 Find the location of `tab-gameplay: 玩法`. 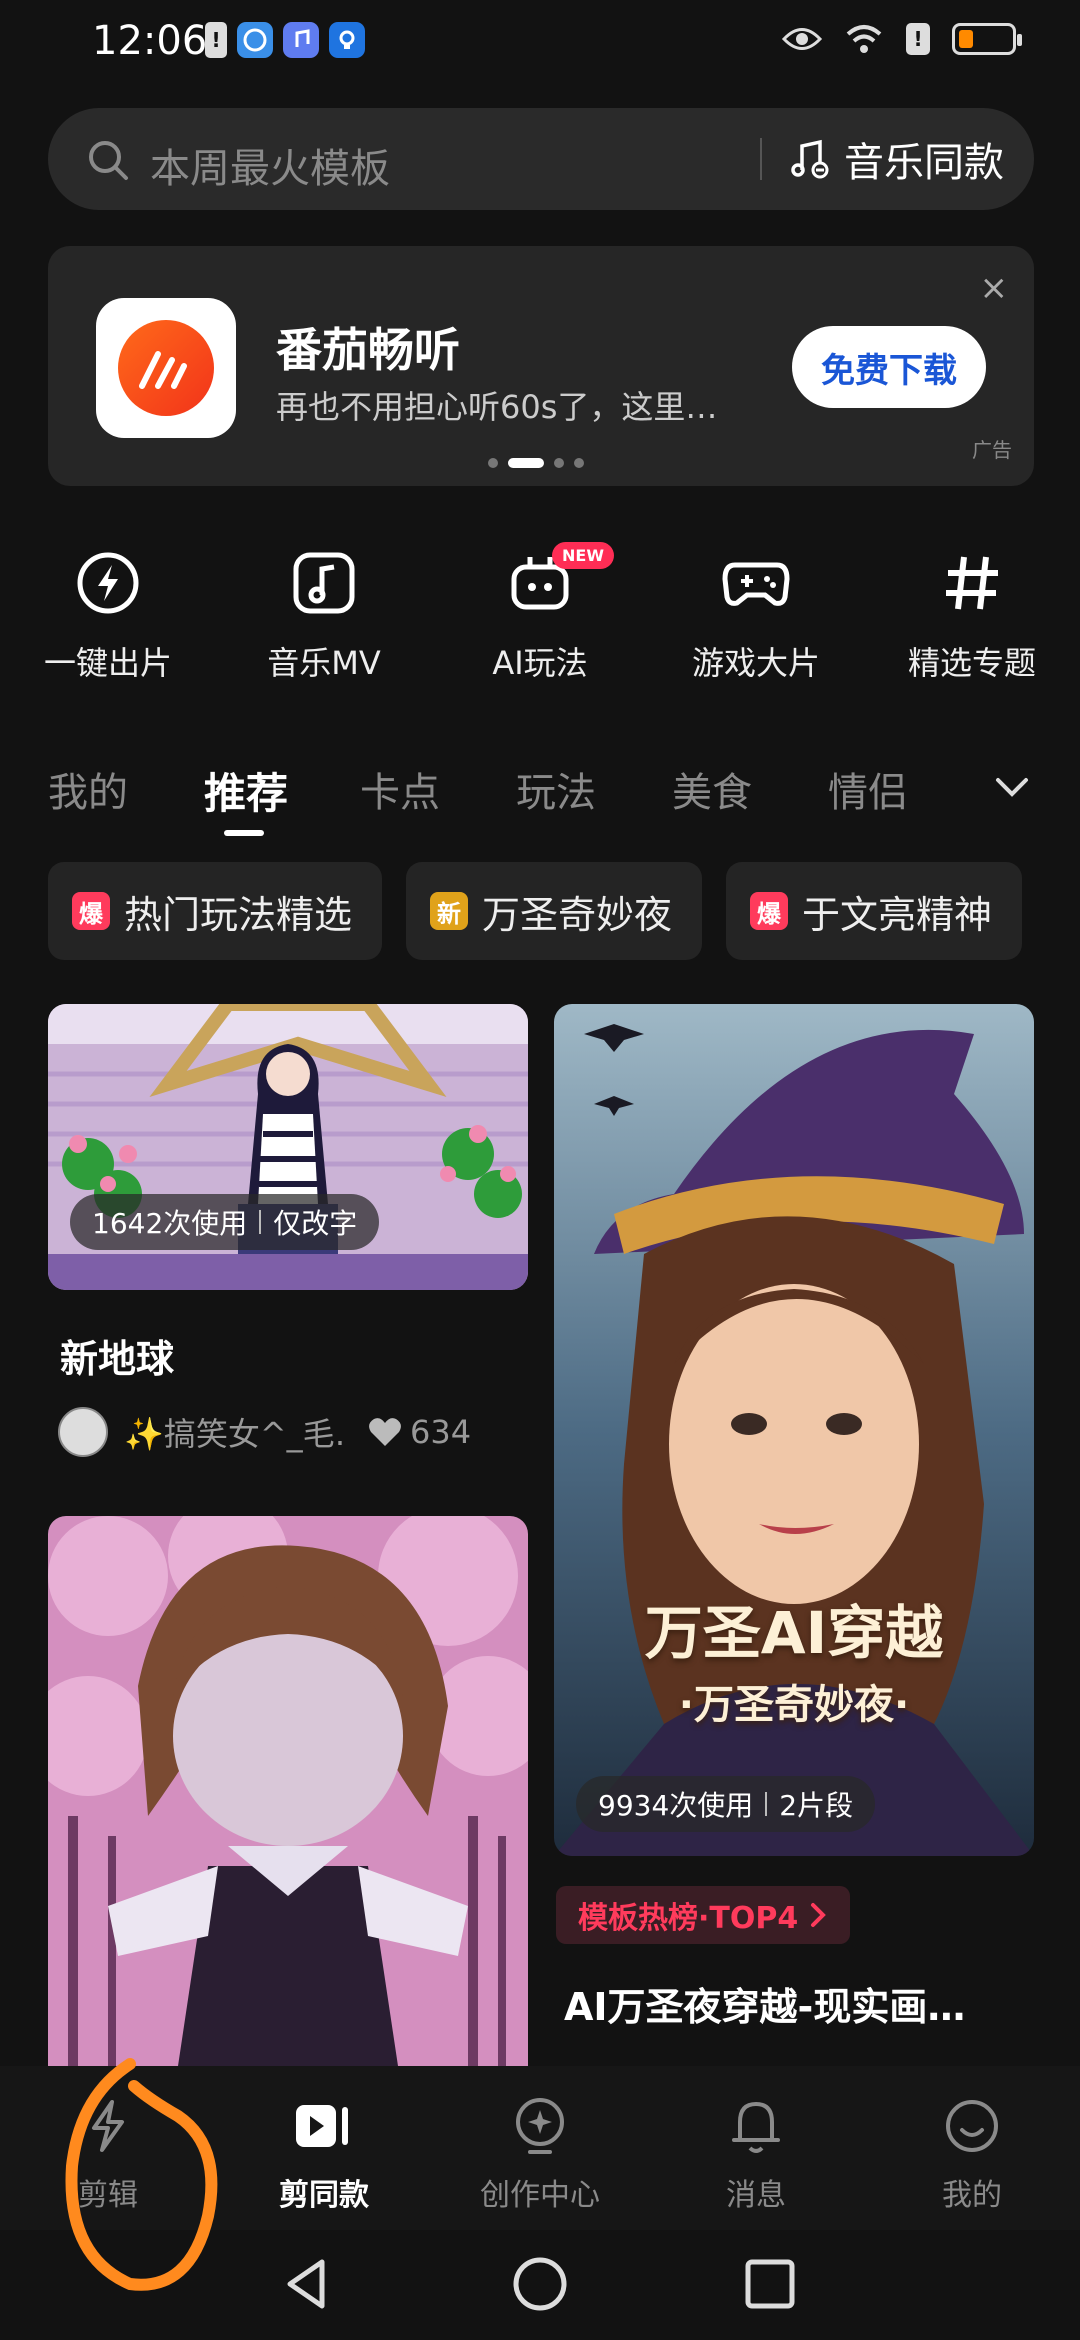

tab-gameplay: 玩法 is located at coordinates (556, 789).